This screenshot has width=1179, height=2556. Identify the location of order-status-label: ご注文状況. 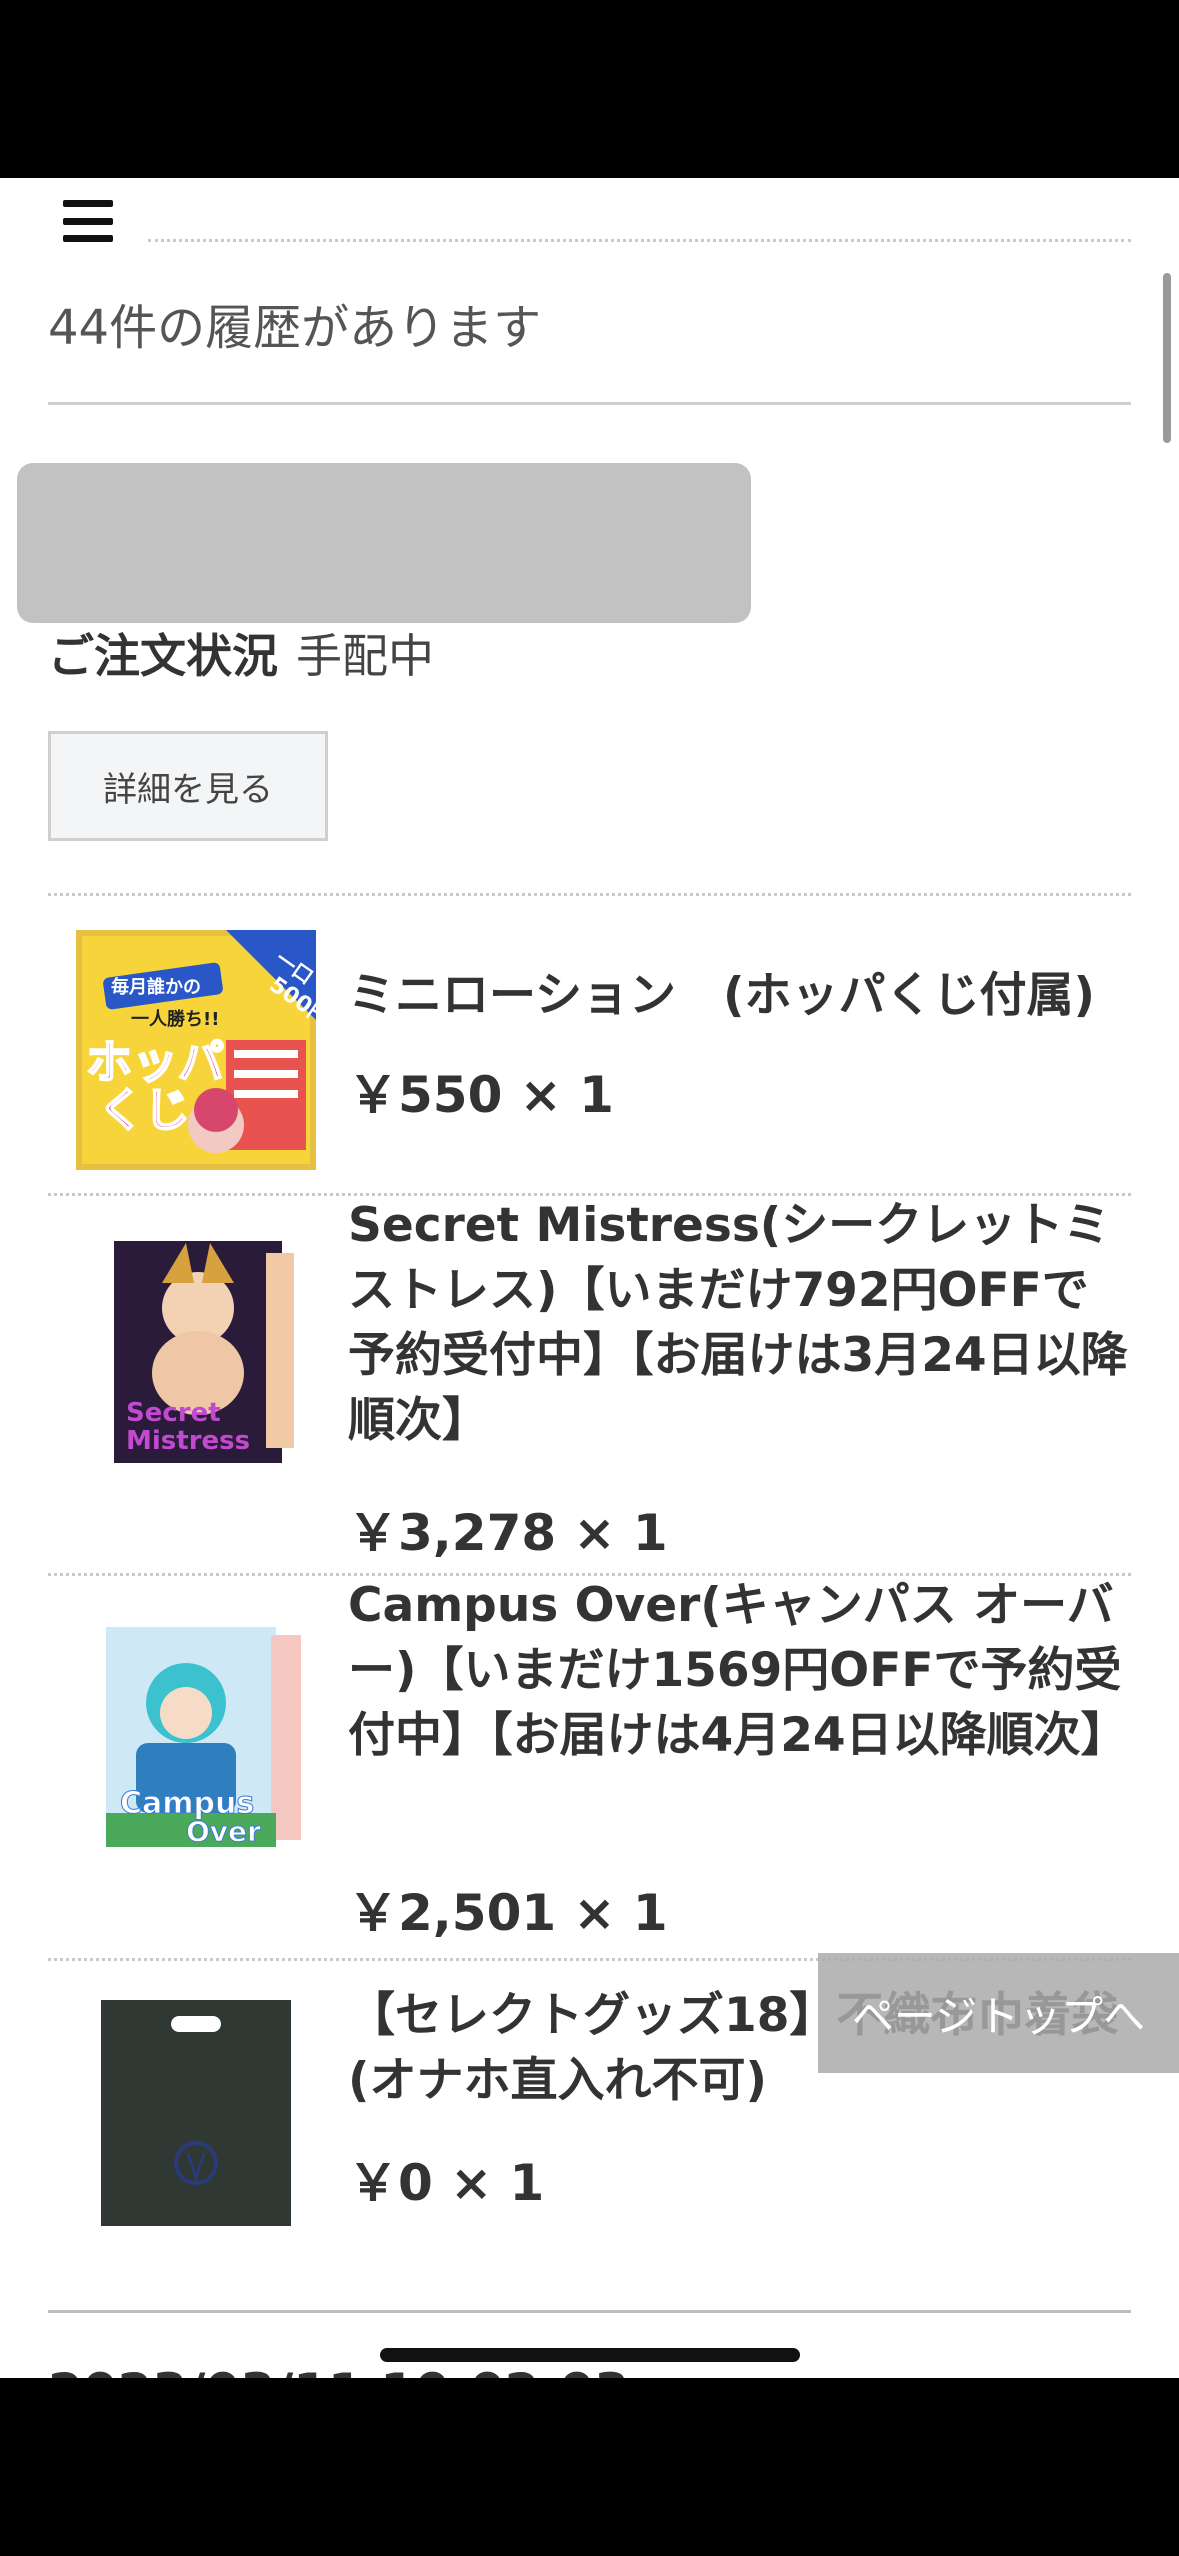
(163, 656).